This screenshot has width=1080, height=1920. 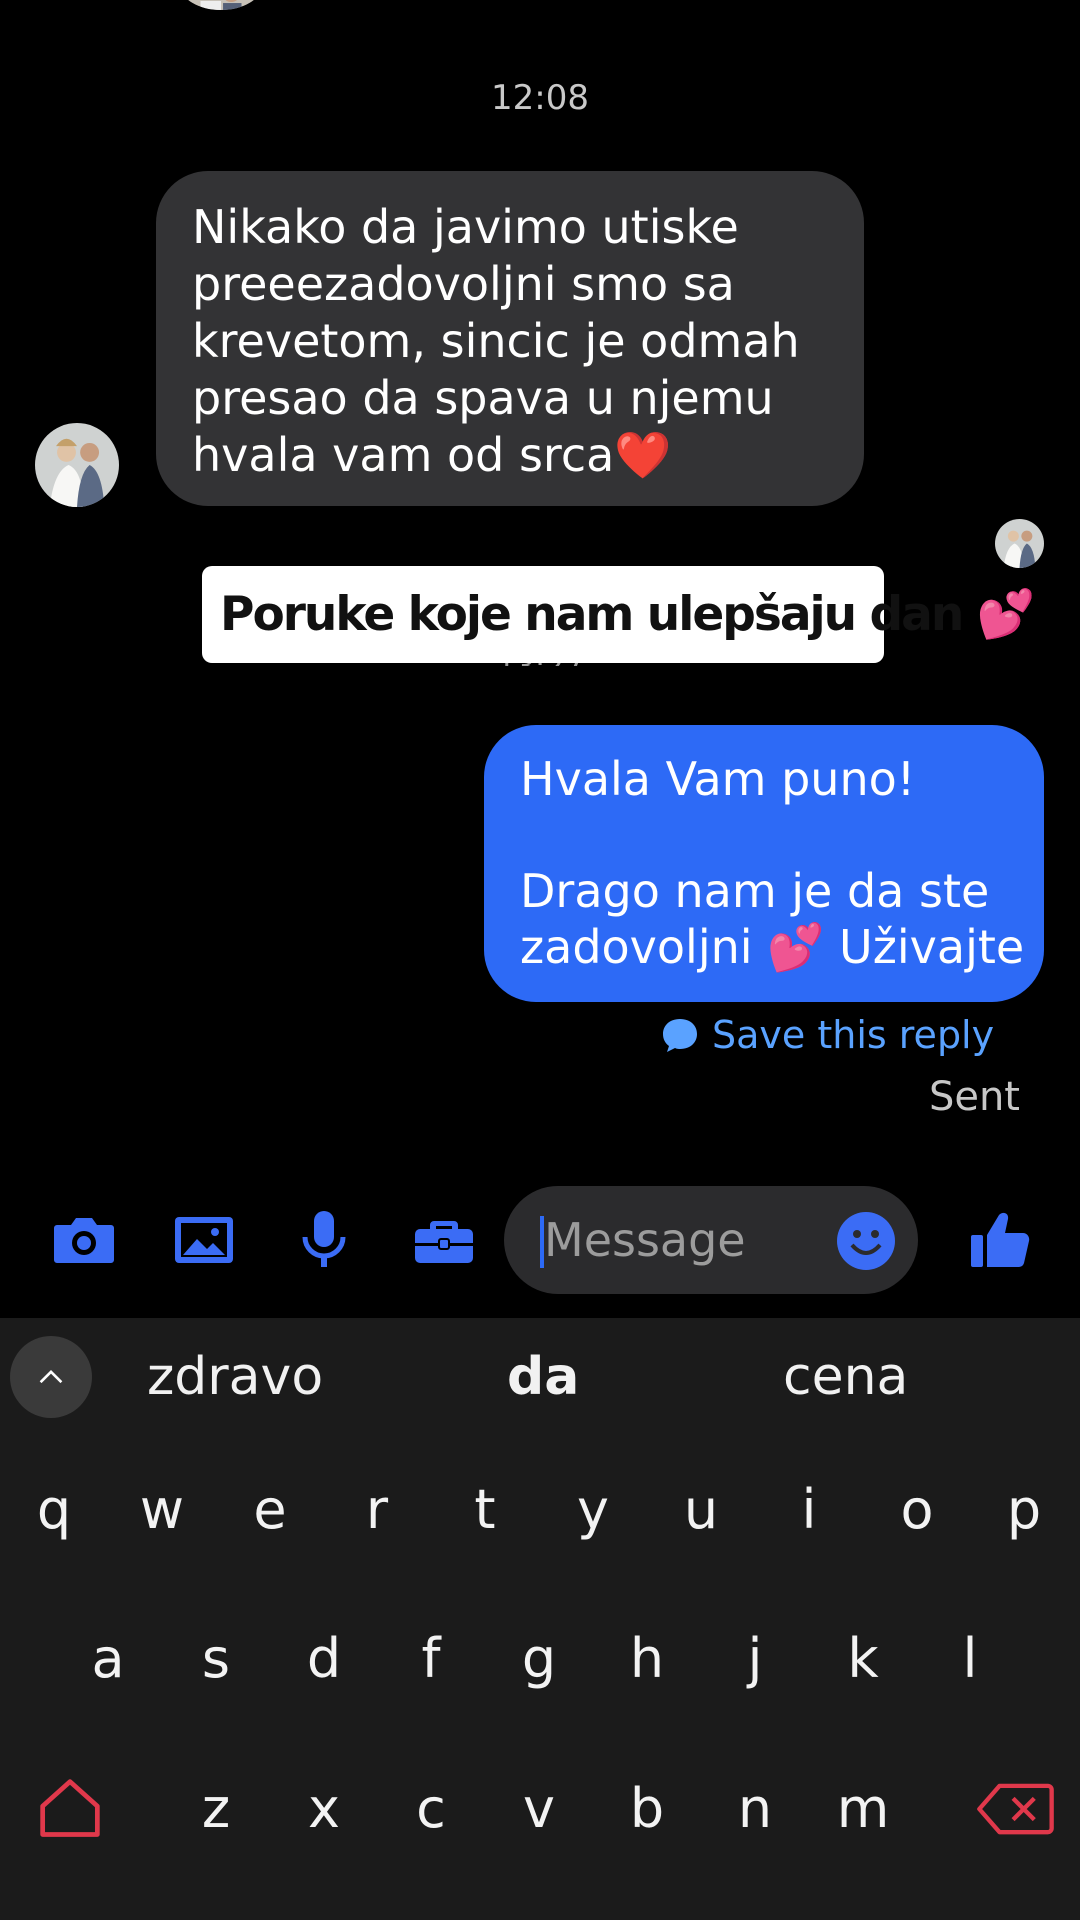 I want to click on message-line: presao da spava u njemu, so click(x=483, y=398).